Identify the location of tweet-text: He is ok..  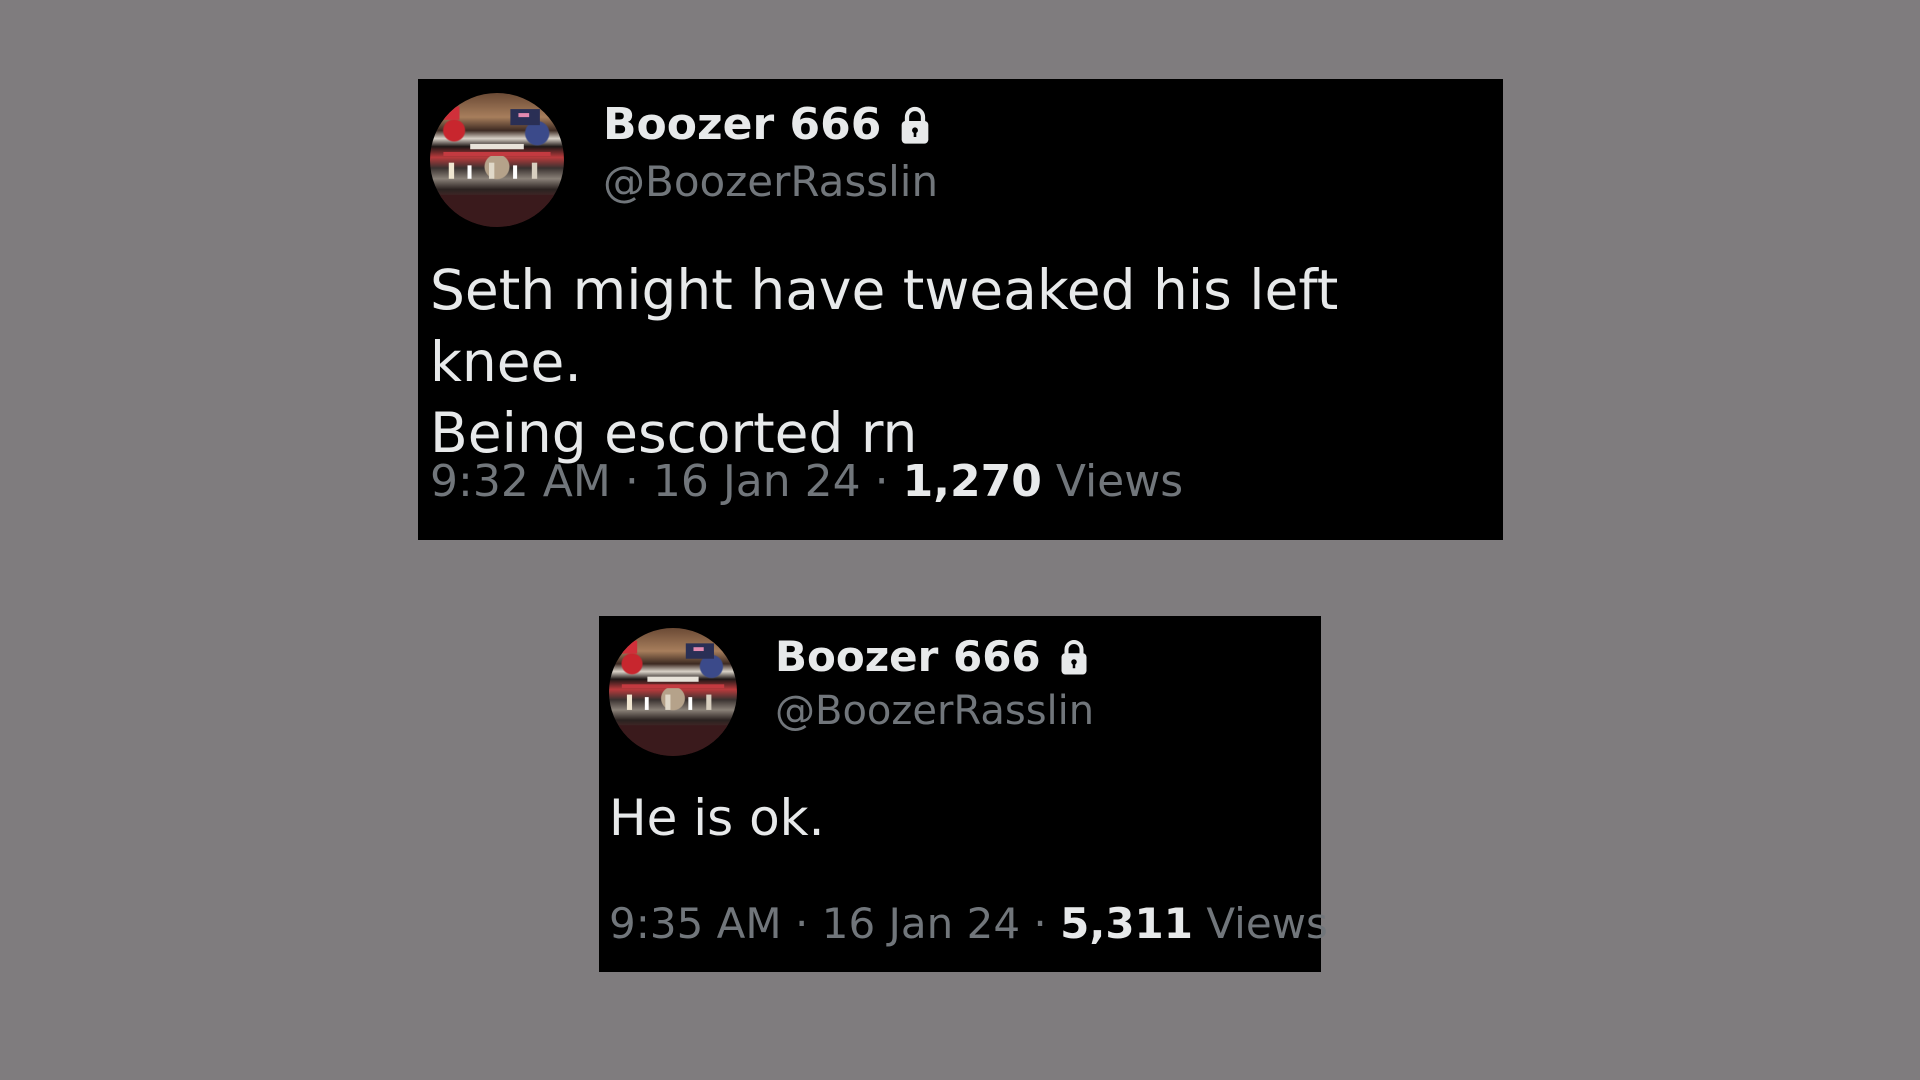
(959, 818).